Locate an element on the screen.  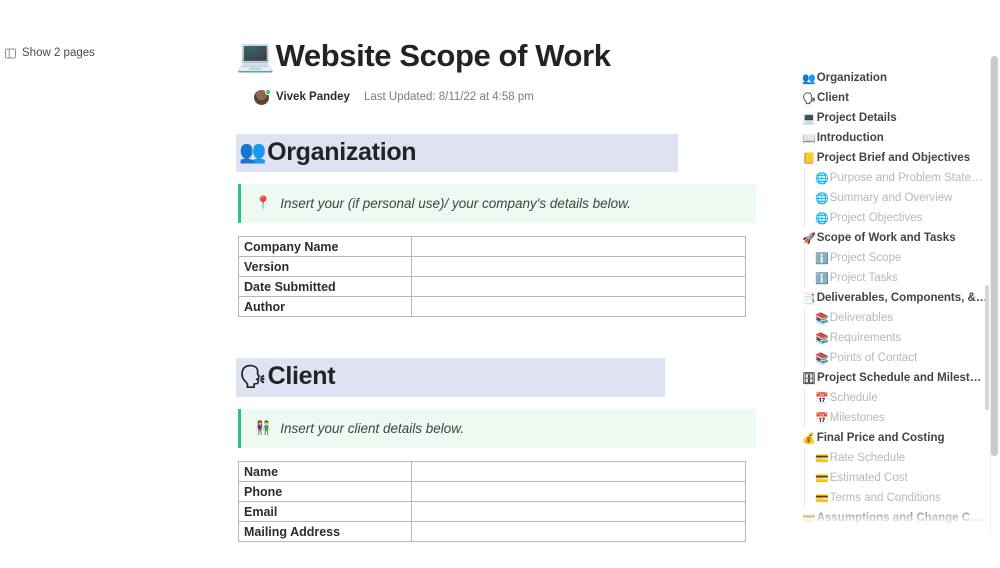
cell-key: Author is located at coordinates (325, 307).